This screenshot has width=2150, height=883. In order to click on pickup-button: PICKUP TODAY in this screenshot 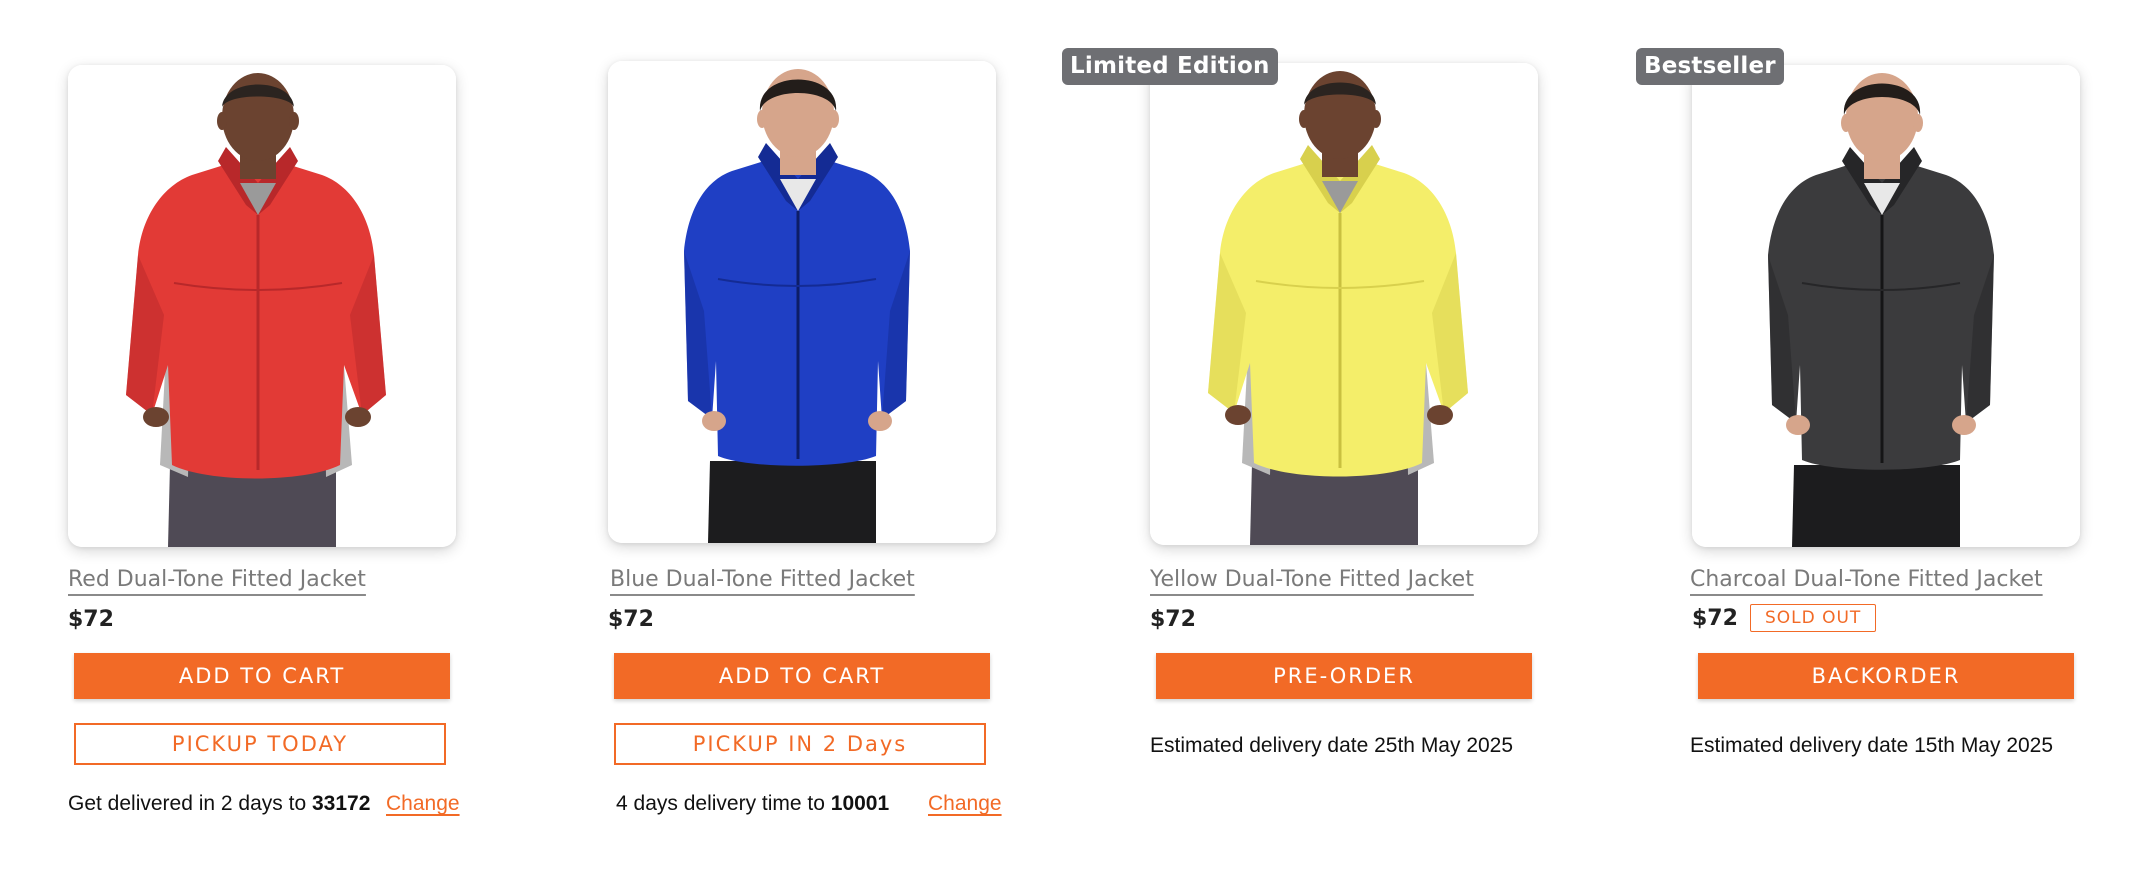, I will do `click(260, 744)`.